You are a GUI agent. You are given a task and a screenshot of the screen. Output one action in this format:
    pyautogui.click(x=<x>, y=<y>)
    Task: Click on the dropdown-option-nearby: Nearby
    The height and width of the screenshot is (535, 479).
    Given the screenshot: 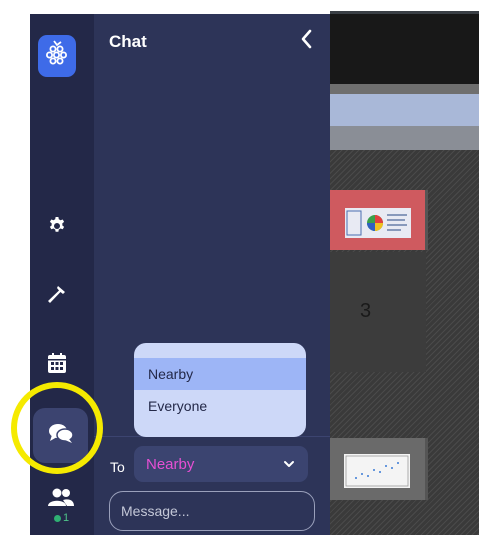 What is the action you would take?
    pyautogui.click(x=220, y=374)
    